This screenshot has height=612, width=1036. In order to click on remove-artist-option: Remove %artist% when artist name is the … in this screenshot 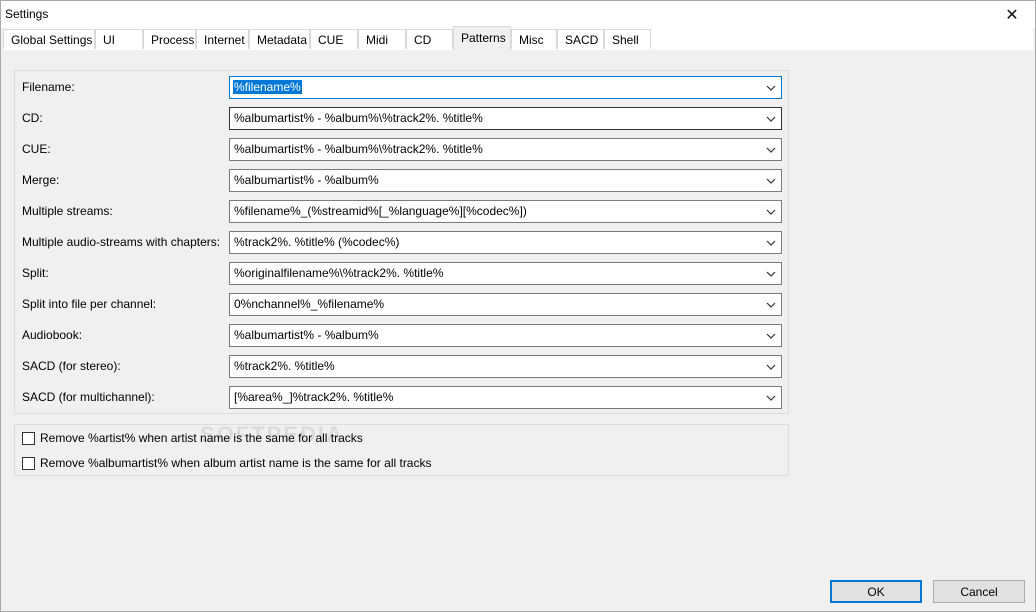, I will do `click(192, 438)`.